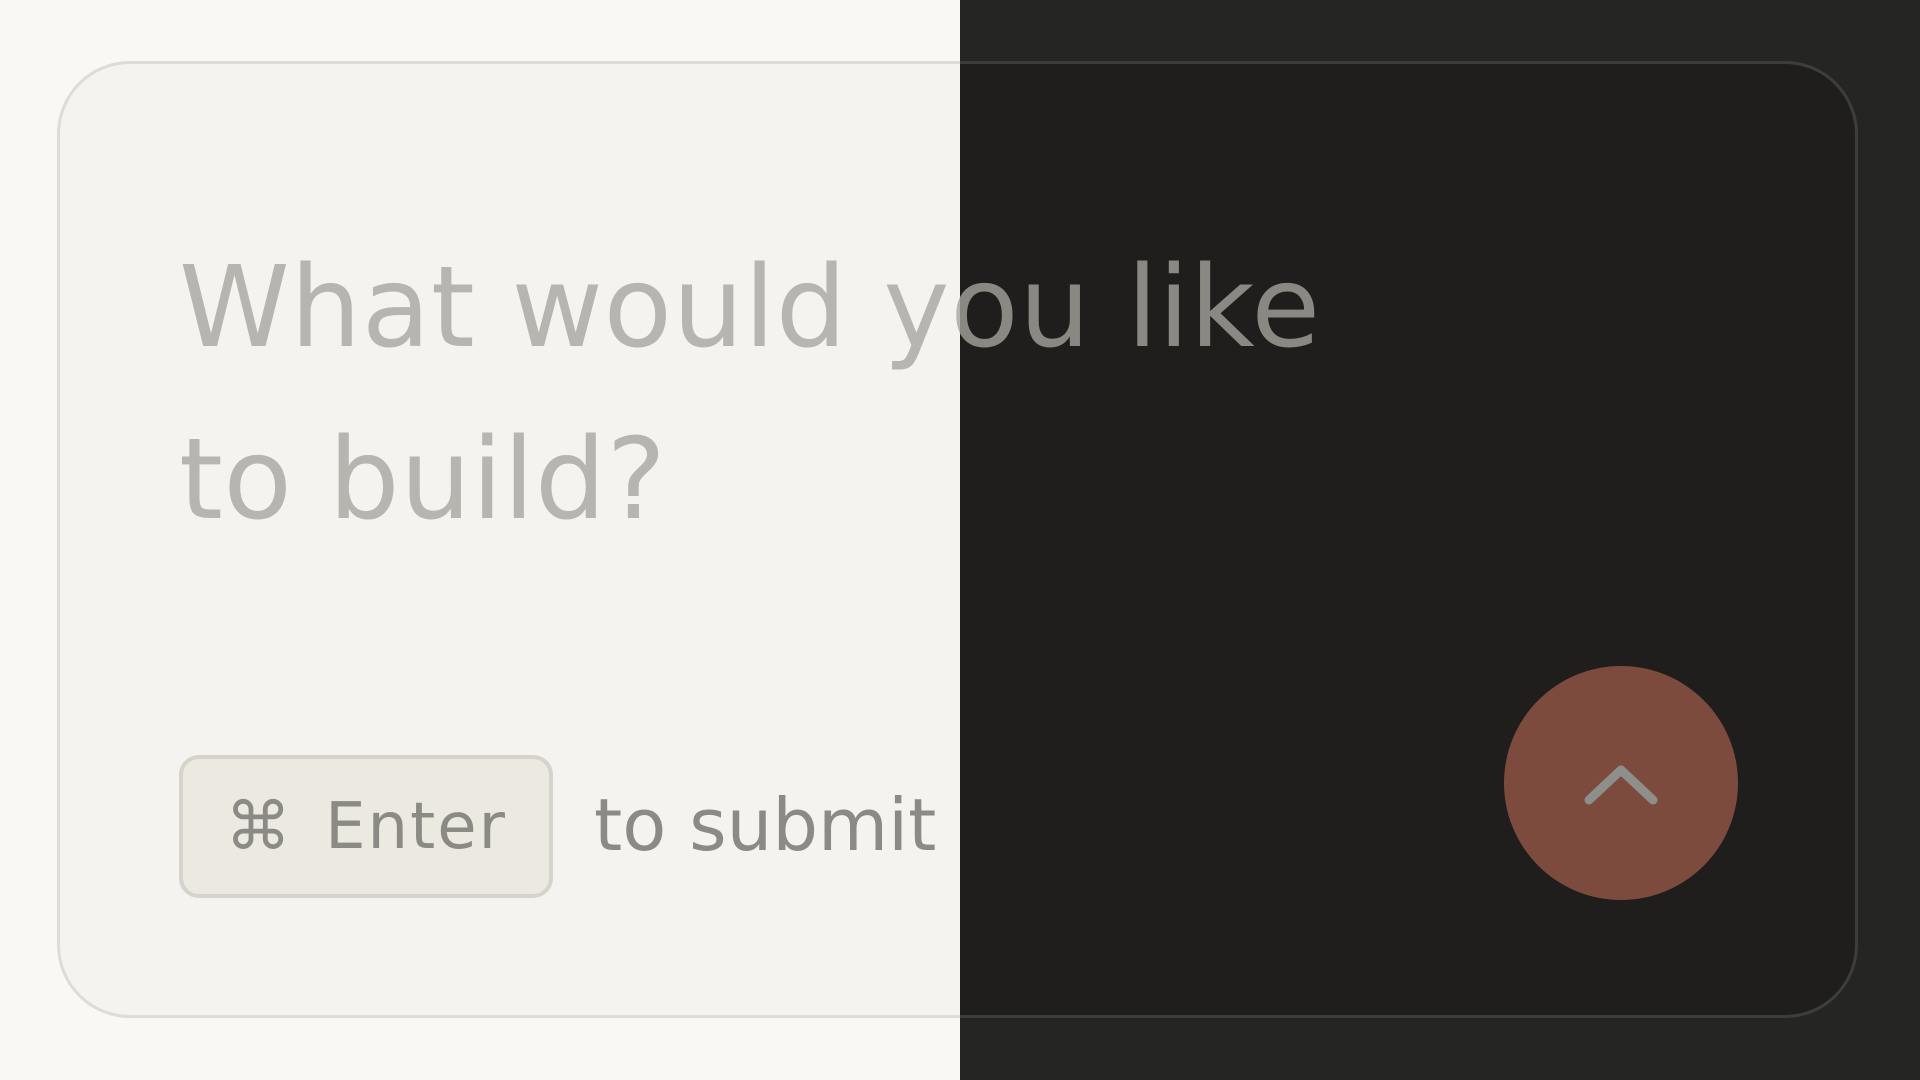  Describe the element at coordinates (416, 826) in the screenshot. I see `enter-key-label: Enter` at that location.